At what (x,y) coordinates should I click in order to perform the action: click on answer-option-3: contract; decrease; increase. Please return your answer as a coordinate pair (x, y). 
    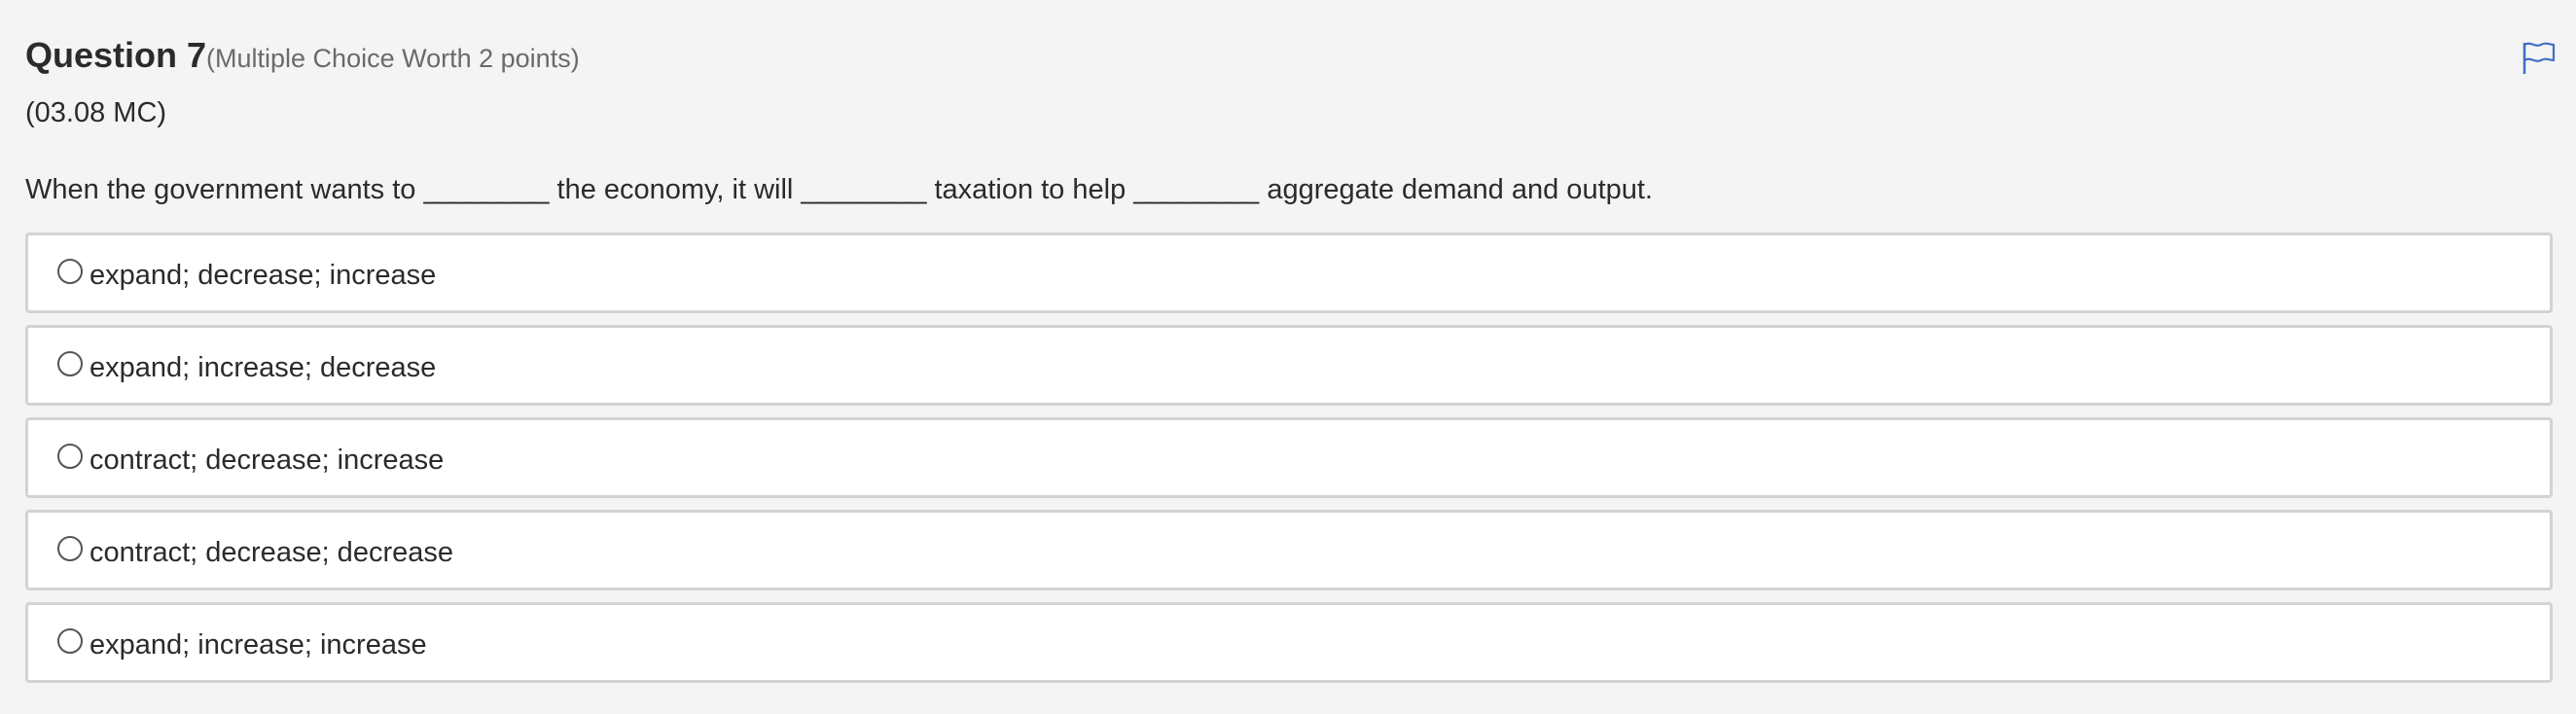
    Looking at the image, I should click on (1289, 457).